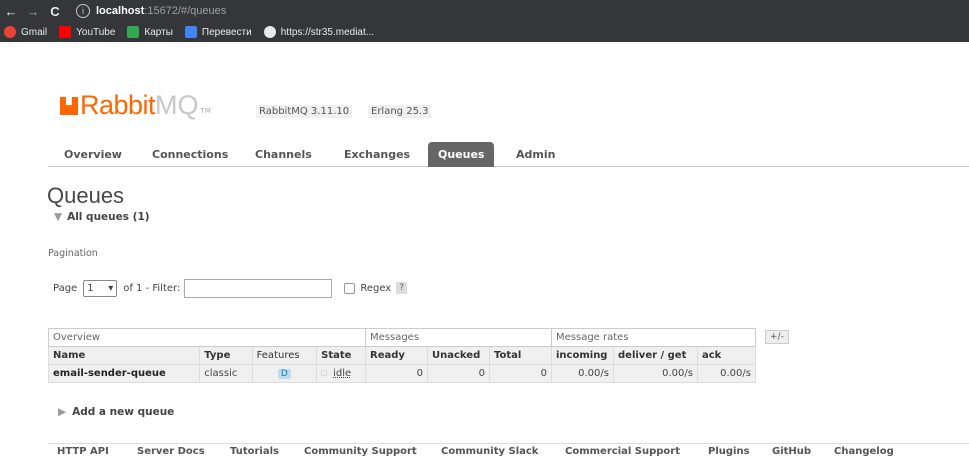 The image size is (969, 457). I want to click on footer-link-community-slack: Community Slack, so click(489, 451).